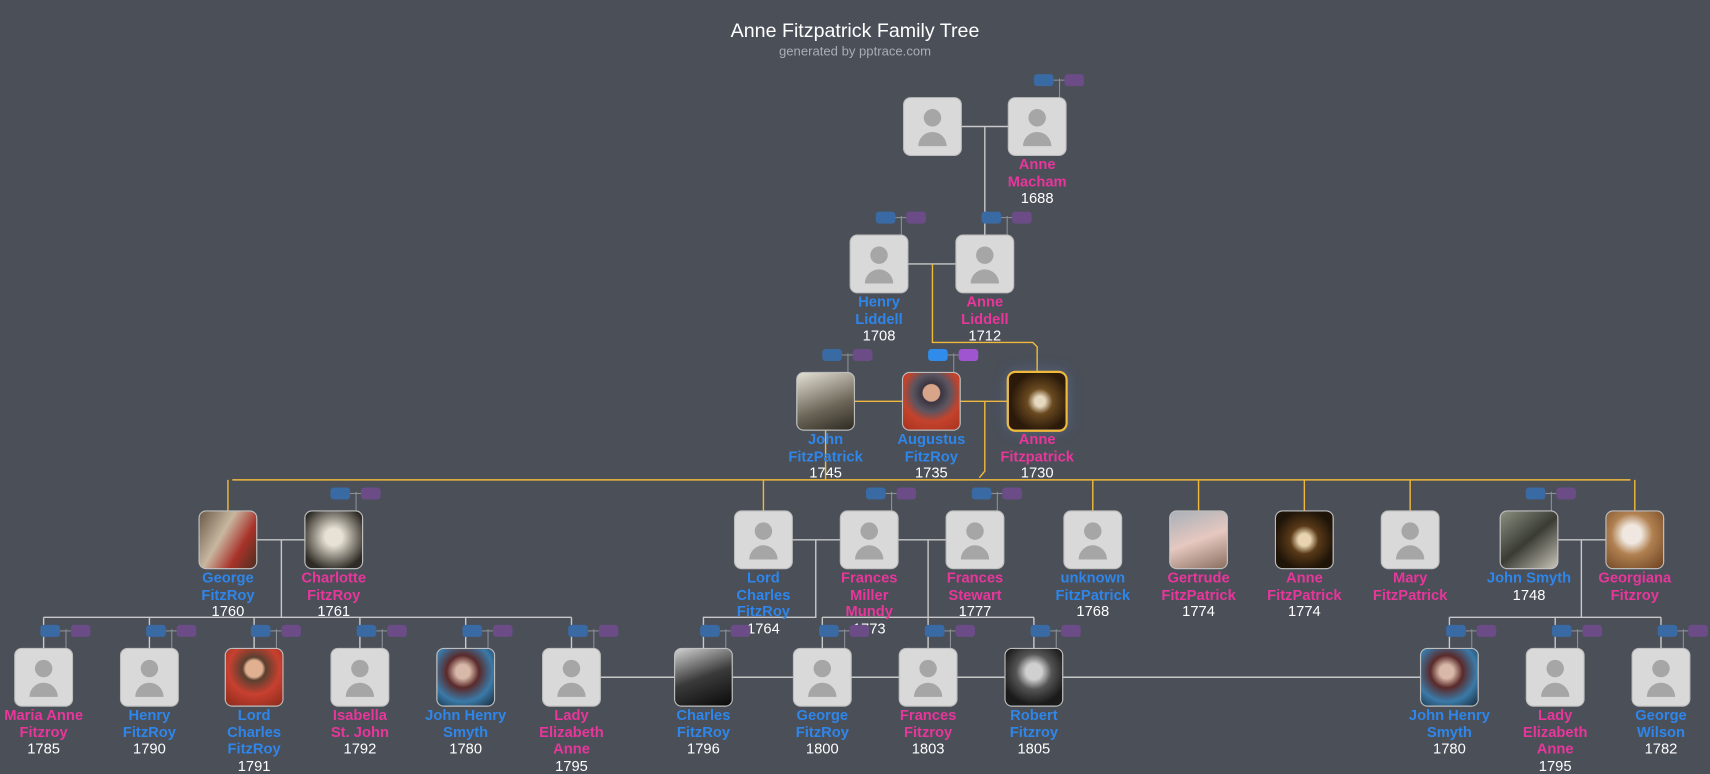 This screenshot has height=774, width=1710. Describe the element at coordinates (228, 594) in the screenshot. I see `person-label: George FitzRoy 1760` at that location.